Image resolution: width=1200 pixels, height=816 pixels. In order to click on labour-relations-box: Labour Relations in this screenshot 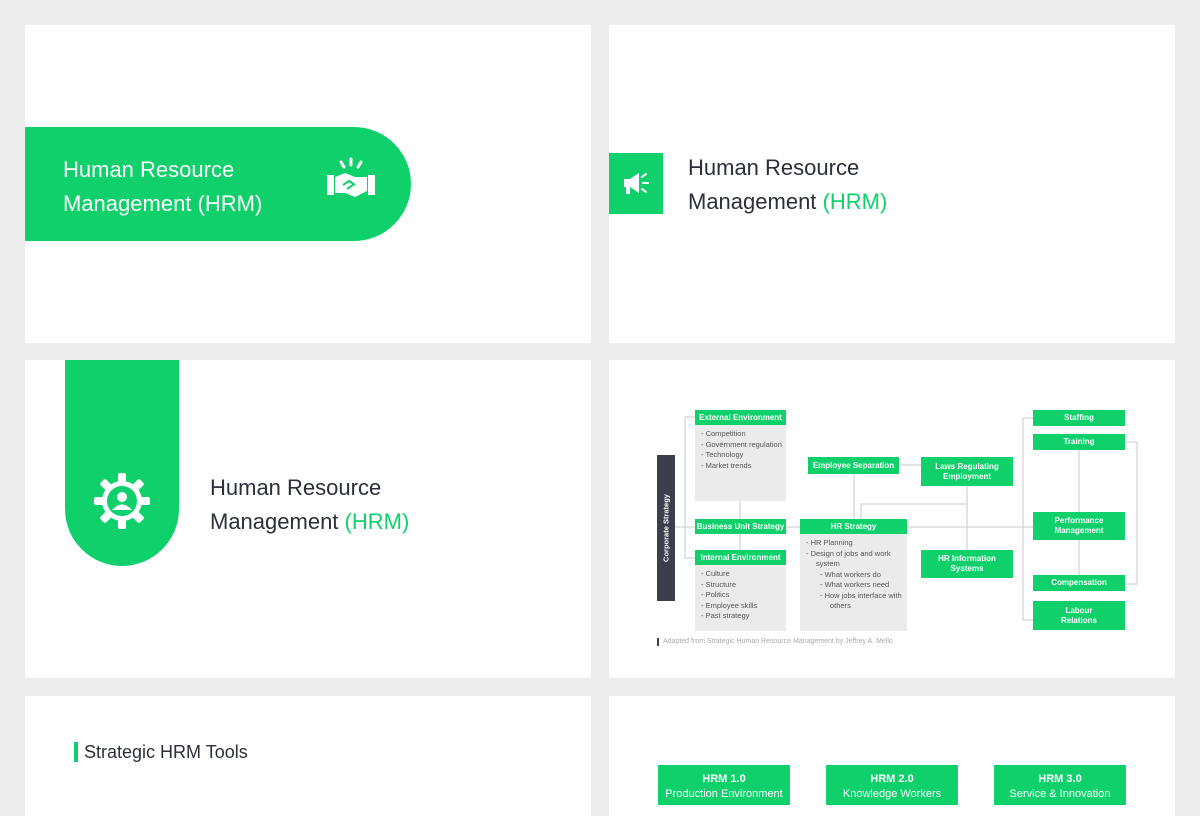, I will do `click(1079, 615)`.